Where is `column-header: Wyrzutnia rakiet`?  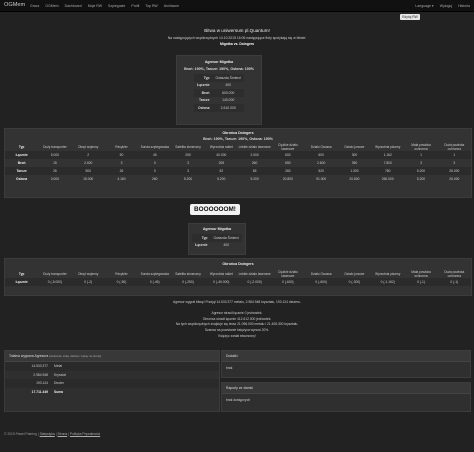 column-header: Wyrzutnia rakiet is located at coordinates (221, 147).